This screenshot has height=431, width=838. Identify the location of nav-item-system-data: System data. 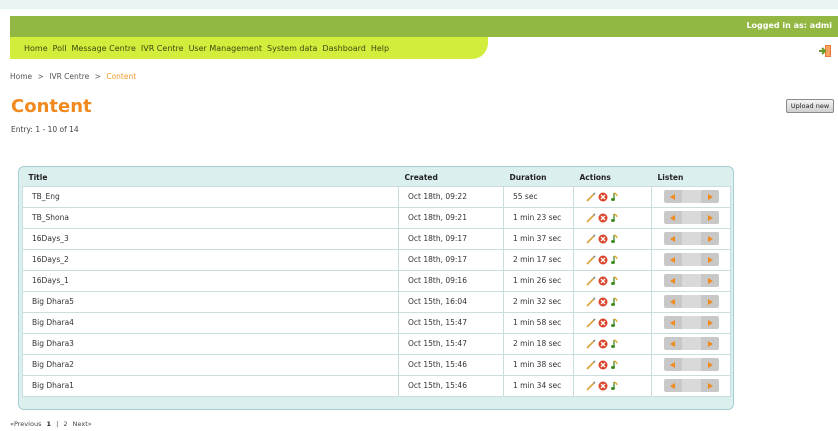
(292, 48).